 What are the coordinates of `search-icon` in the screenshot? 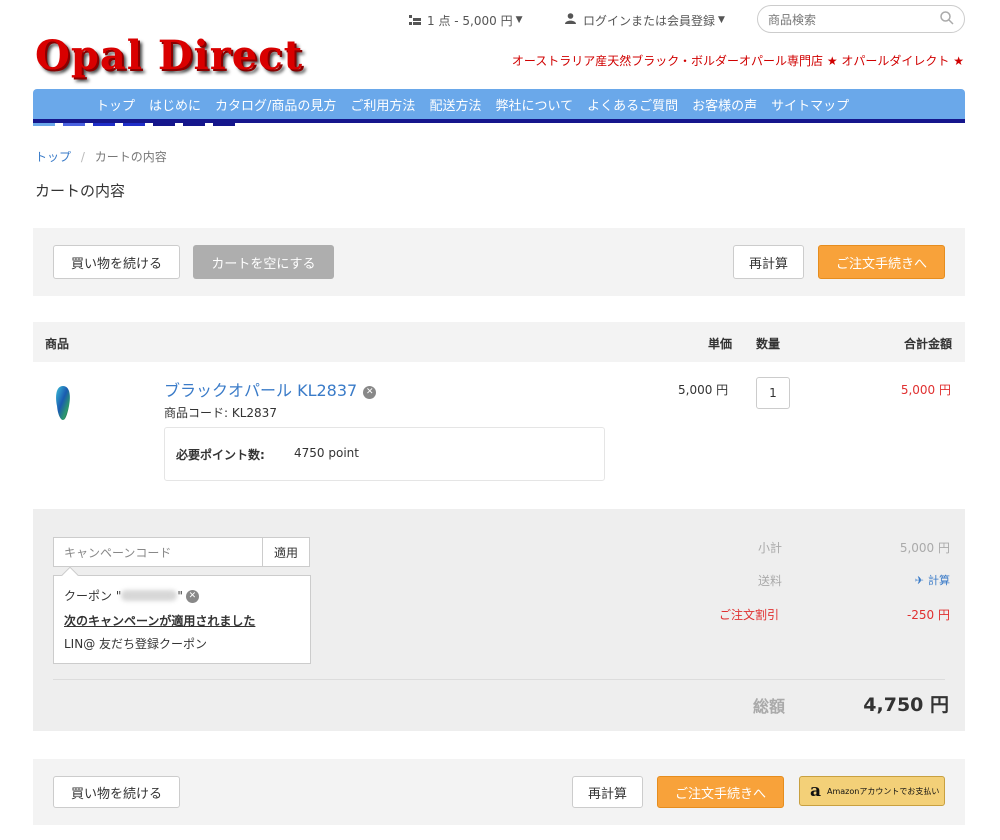 It's located at (947, 19).